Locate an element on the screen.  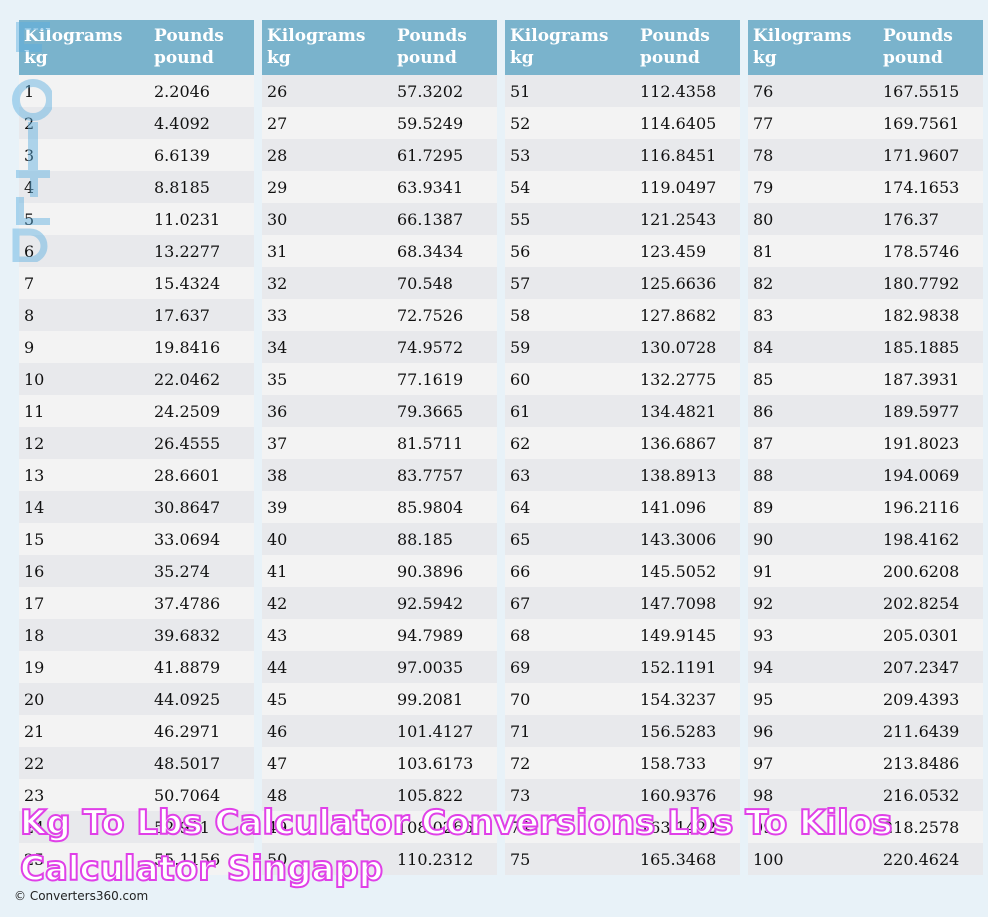
lb-cell: 141.096 is located at coordinates (673, 507).